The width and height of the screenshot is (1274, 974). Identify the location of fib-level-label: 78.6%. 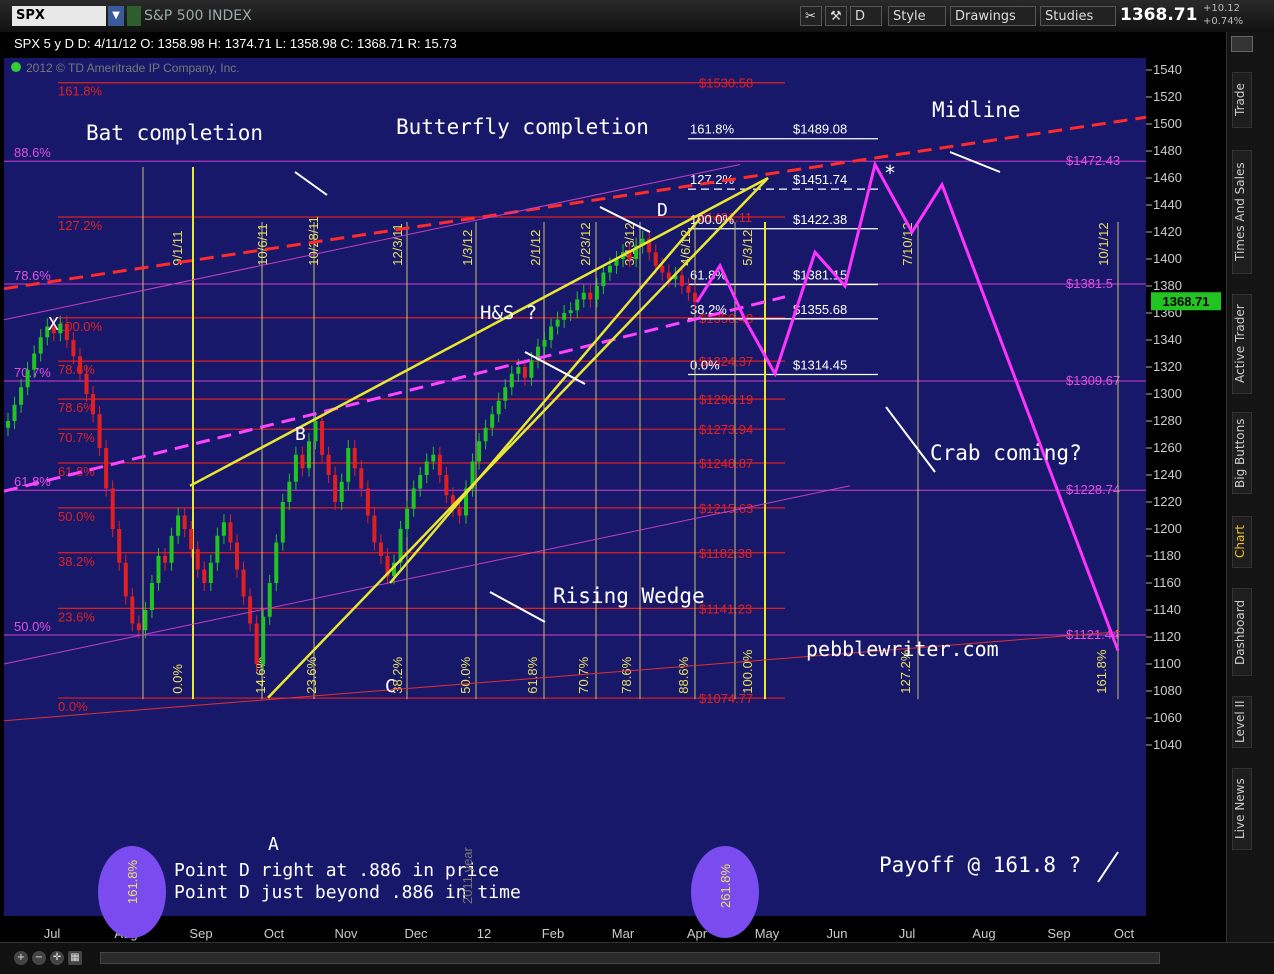
(76, 407).